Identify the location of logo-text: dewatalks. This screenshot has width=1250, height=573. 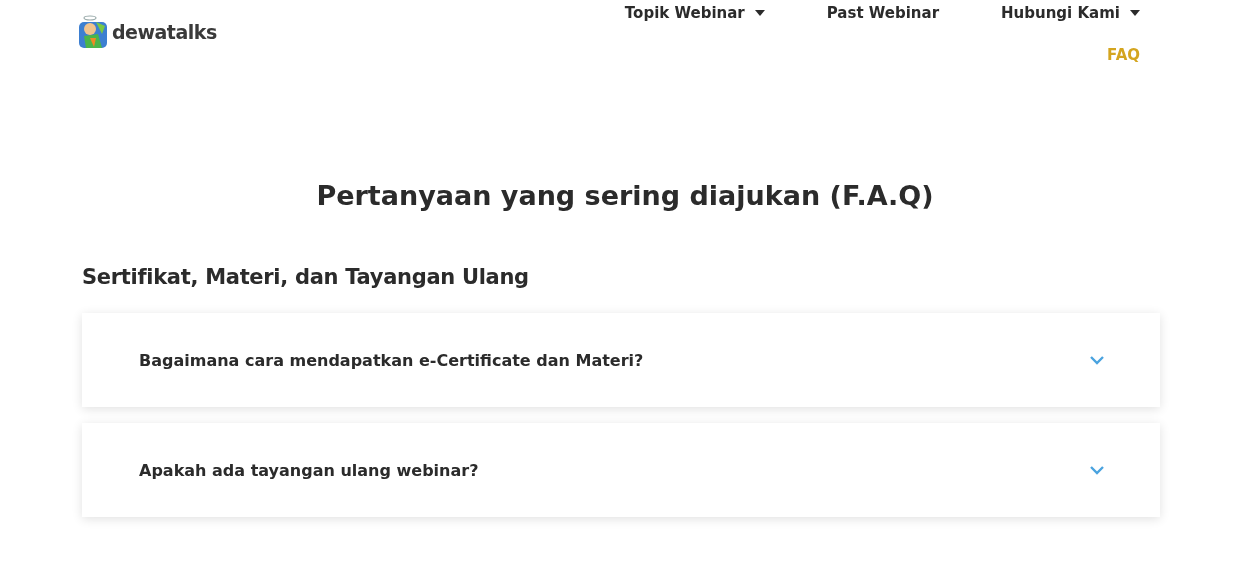
(164, 32).